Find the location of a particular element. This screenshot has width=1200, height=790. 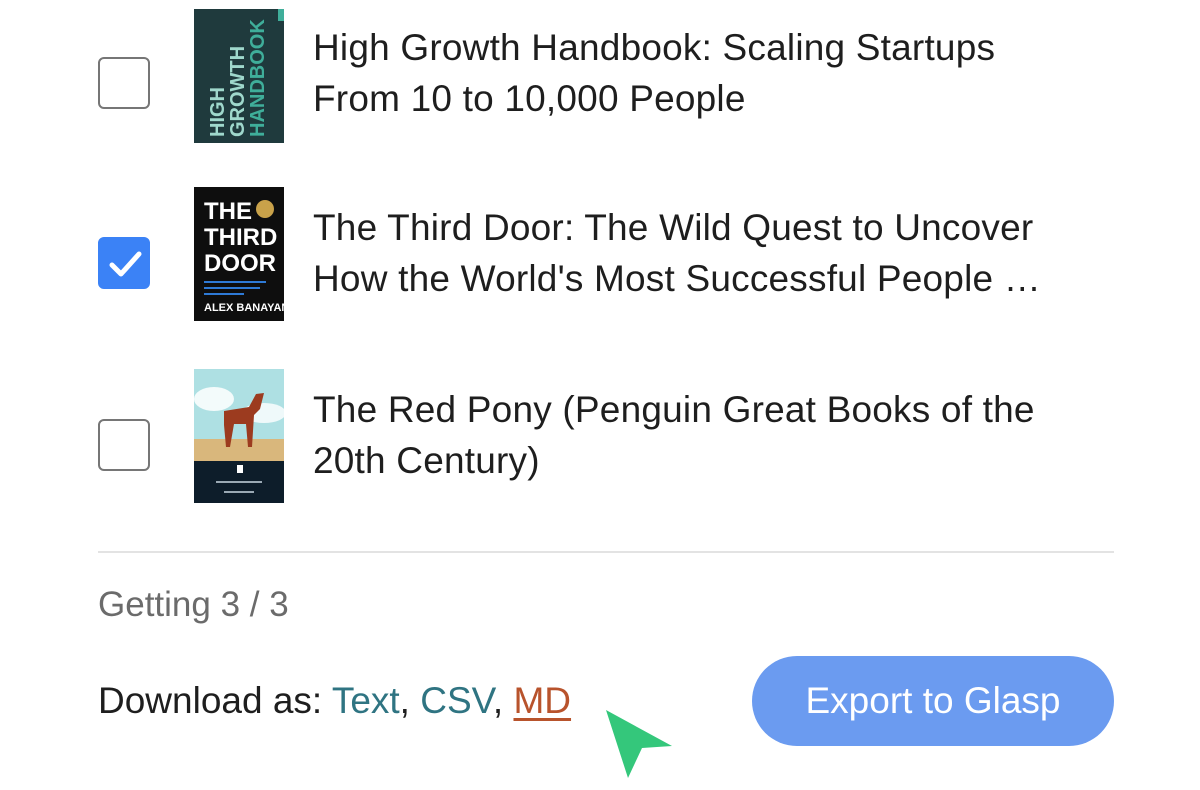

book-title-line: High Growth Handbook: Scaling Startups is located at coordinates (654, 47).